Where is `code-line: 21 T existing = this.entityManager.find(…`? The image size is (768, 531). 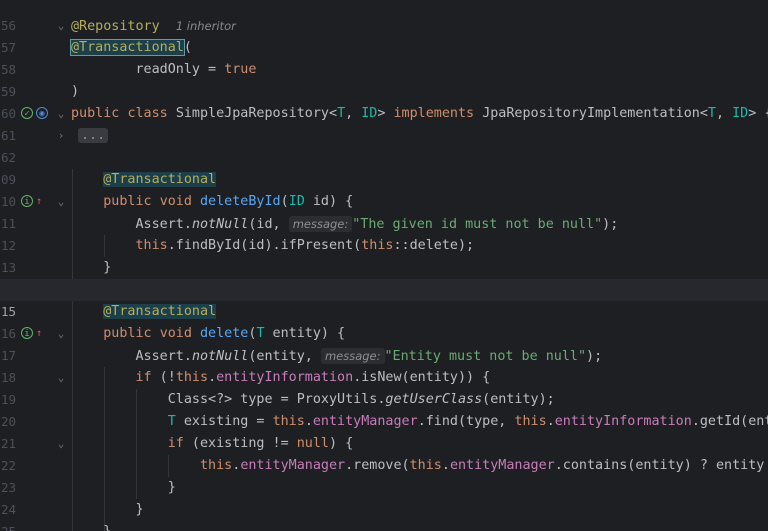 code-line: 21 T existing = this.entityManager.find(… is located at coordinates (384, 431).